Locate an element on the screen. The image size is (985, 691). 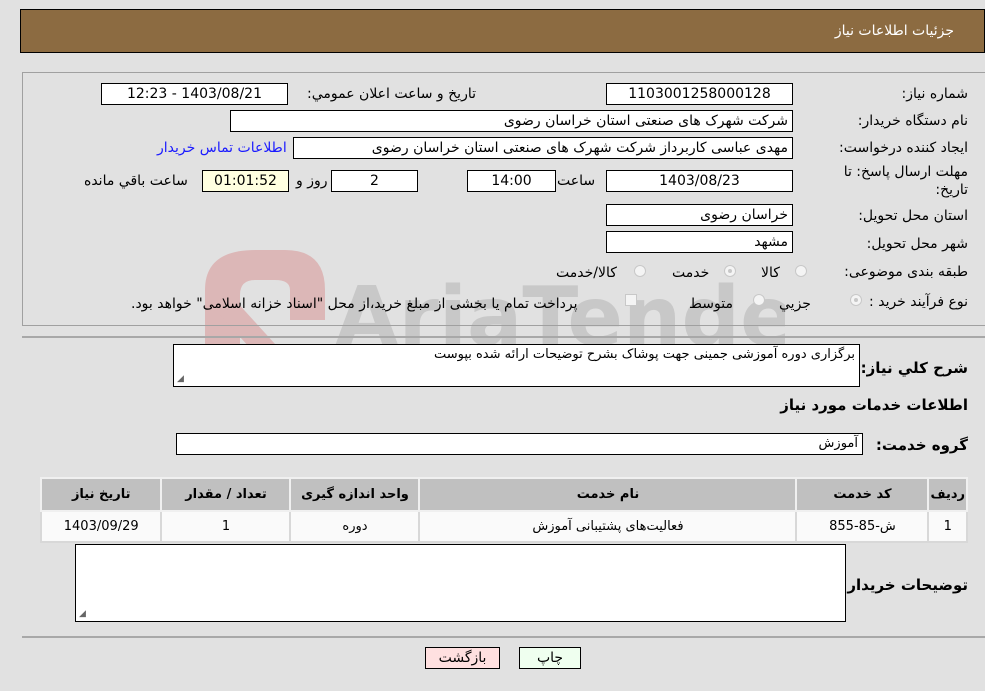
remaining-time-field: 01:01:52 is located at coordinates (245, 181).